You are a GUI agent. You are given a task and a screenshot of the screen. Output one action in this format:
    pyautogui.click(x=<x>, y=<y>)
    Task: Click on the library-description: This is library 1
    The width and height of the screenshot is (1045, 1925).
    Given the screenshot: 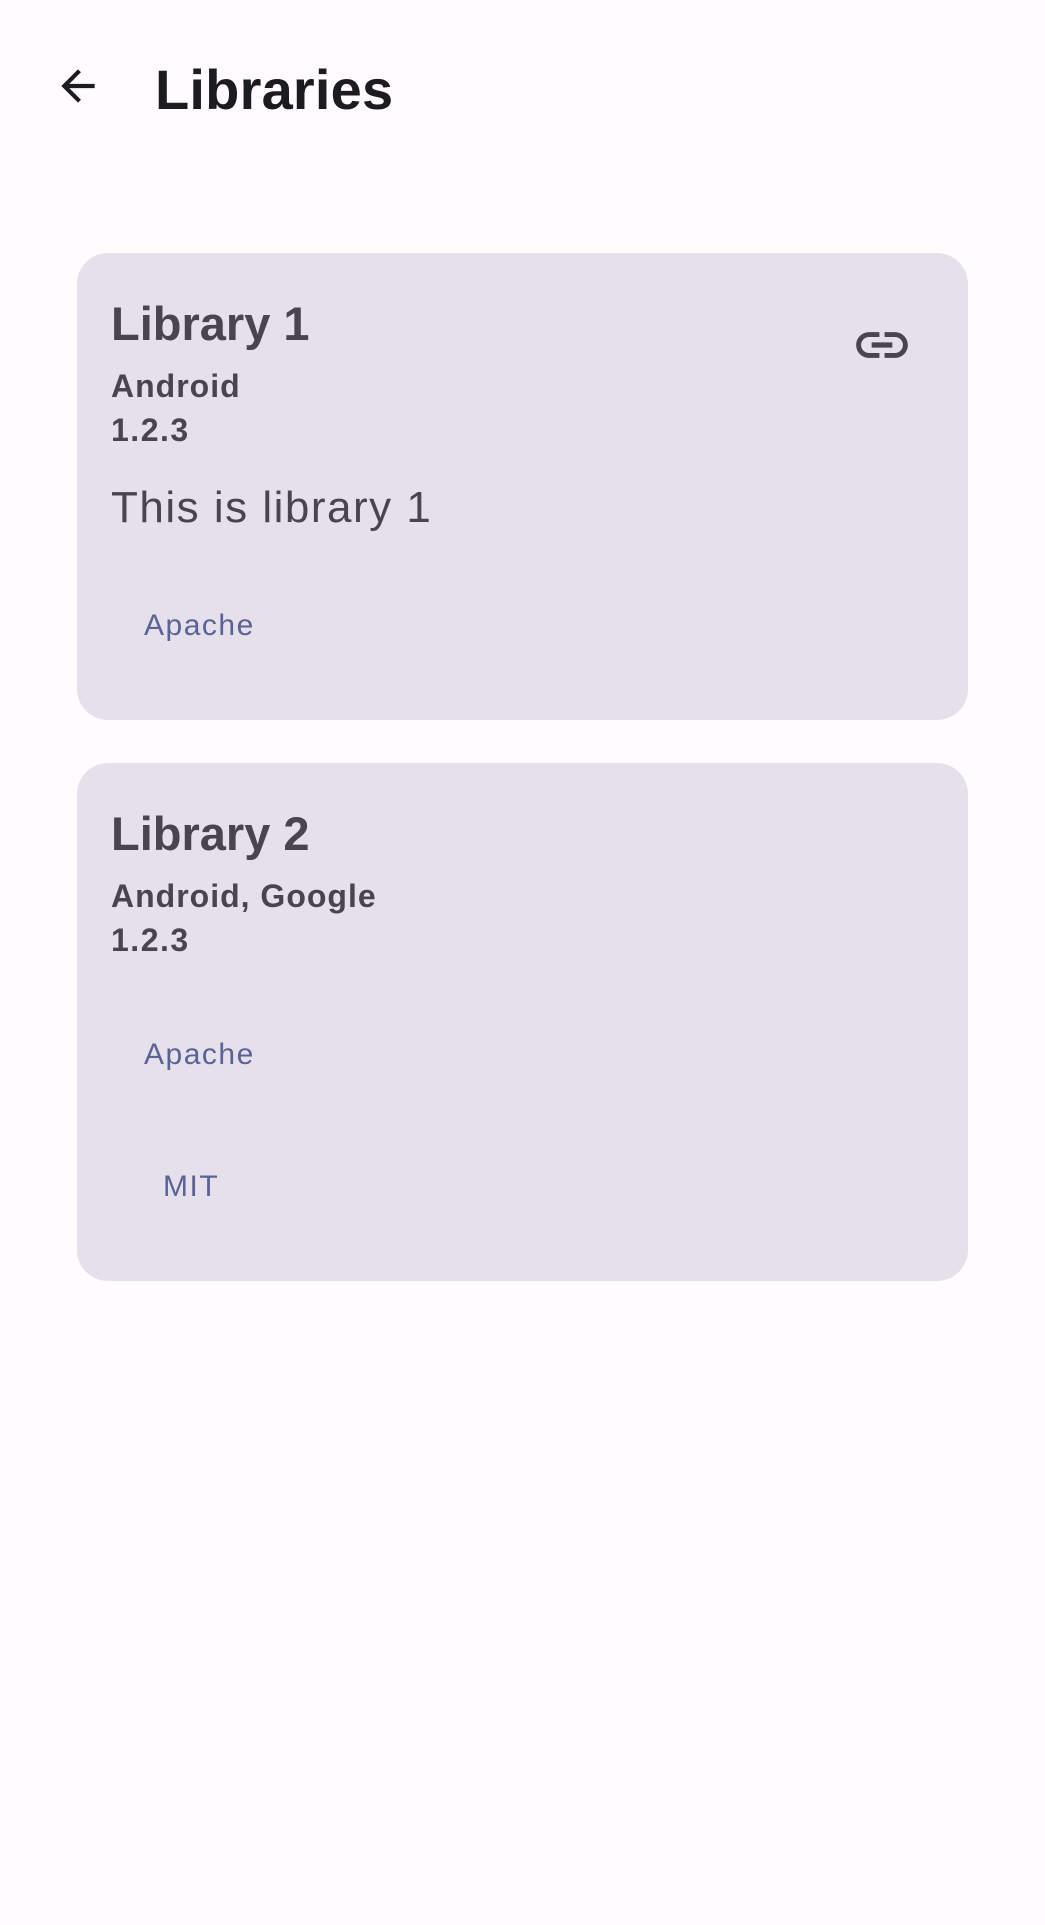 What is the action you would take?
    pyautogui.click(x=272, y=507)
    